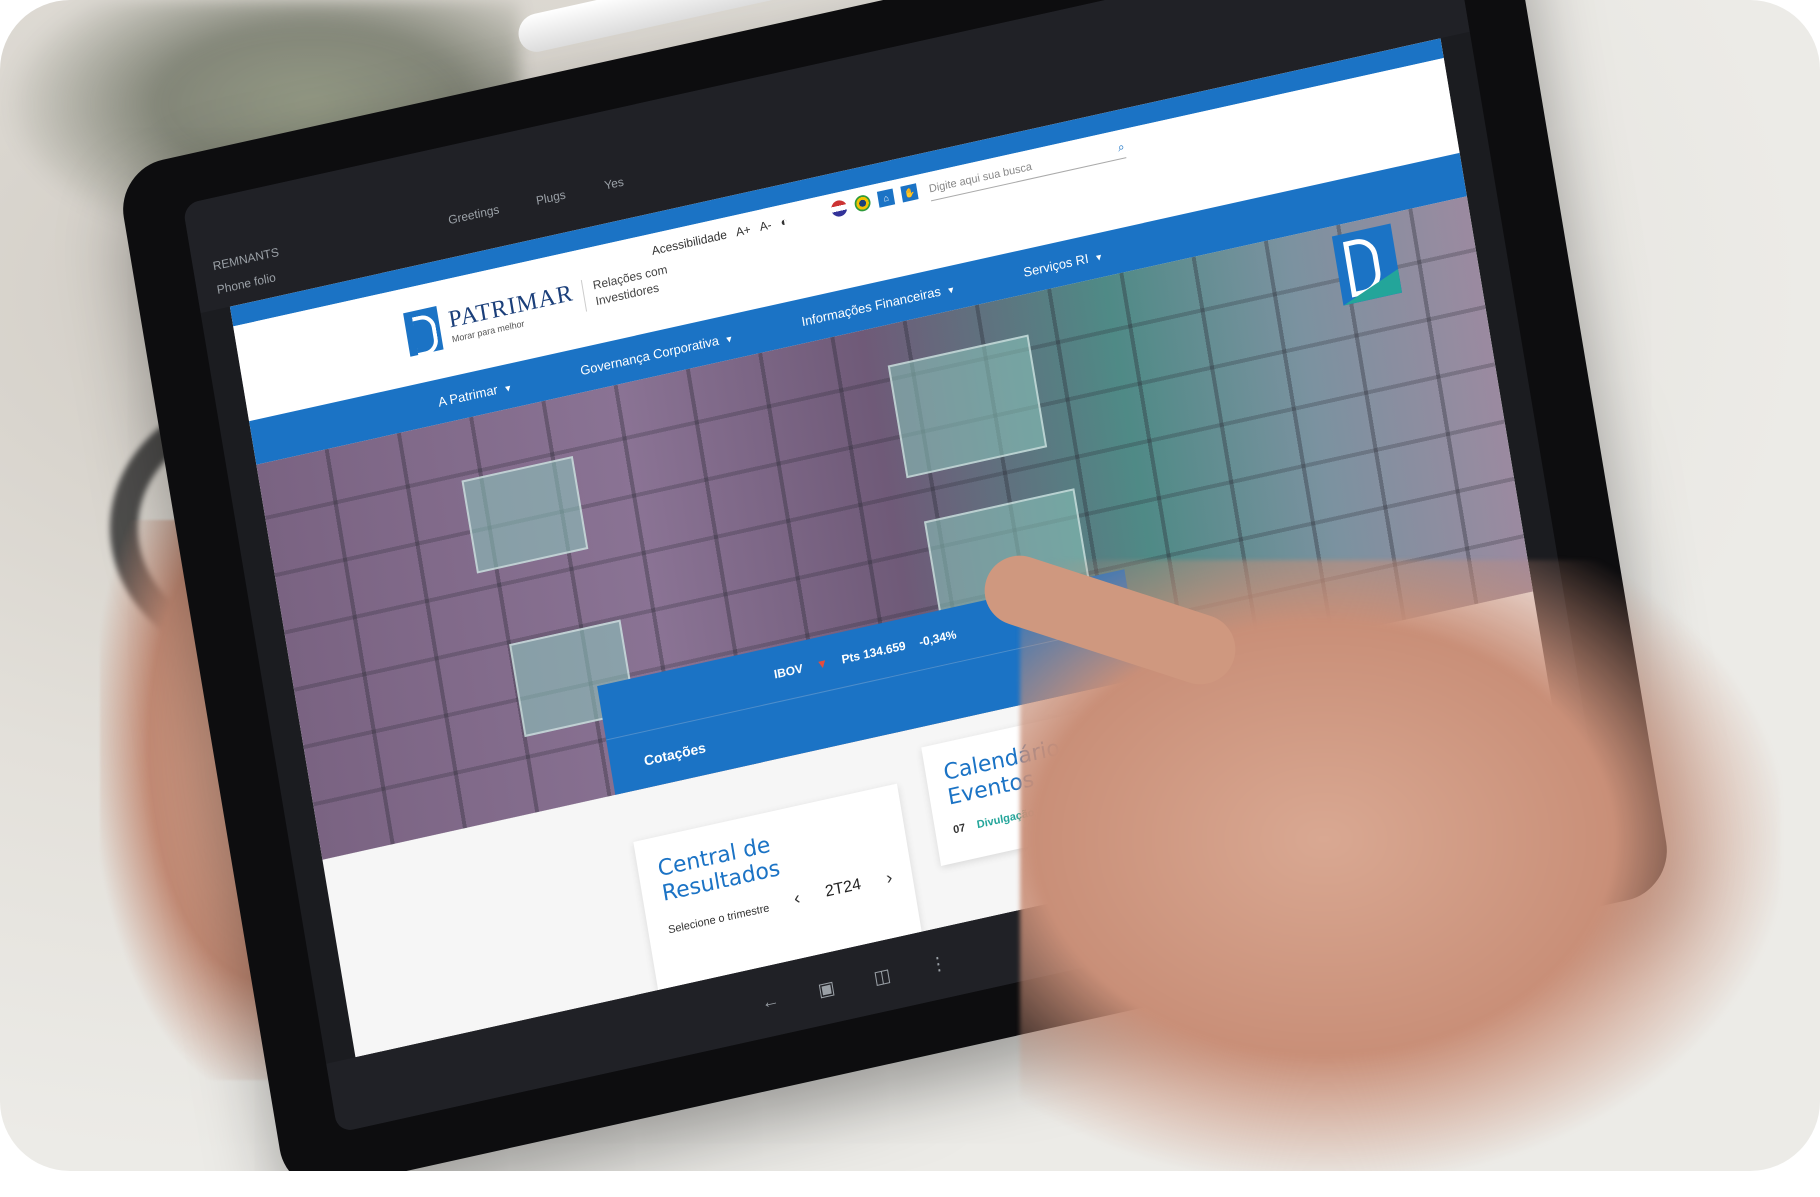 The image size is (1820, 1197). What do you see at coordinates (473, 214) in the screenshot?
I see `topbar-tab-1: Greetings` at bounding box center [473, 214].